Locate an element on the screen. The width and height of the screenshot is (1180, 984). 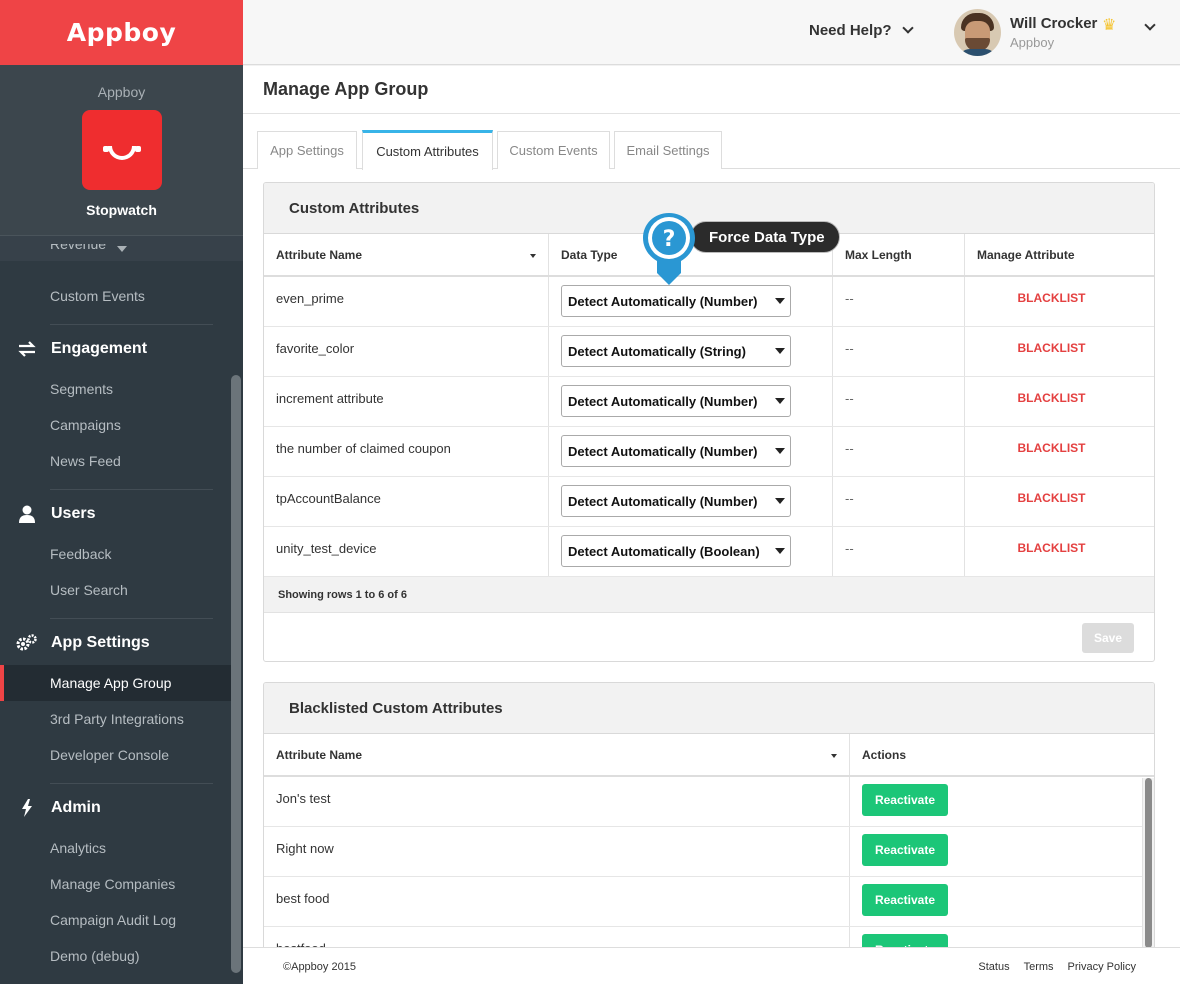
app-switcher: Appboy Stopwatch is located at coordinates (121, 163).